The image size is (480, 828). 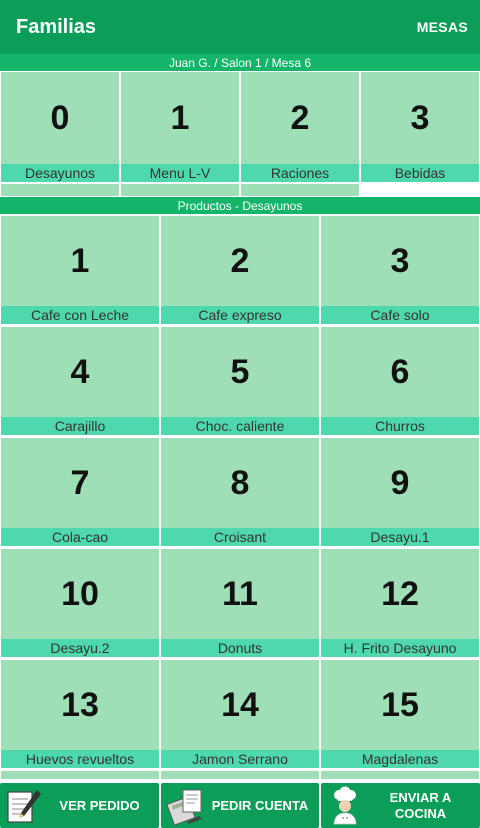 What do you see at coordinates (80, 371) in the screenshot?
I see `product-number: 4` at bounding box center [80, 371].